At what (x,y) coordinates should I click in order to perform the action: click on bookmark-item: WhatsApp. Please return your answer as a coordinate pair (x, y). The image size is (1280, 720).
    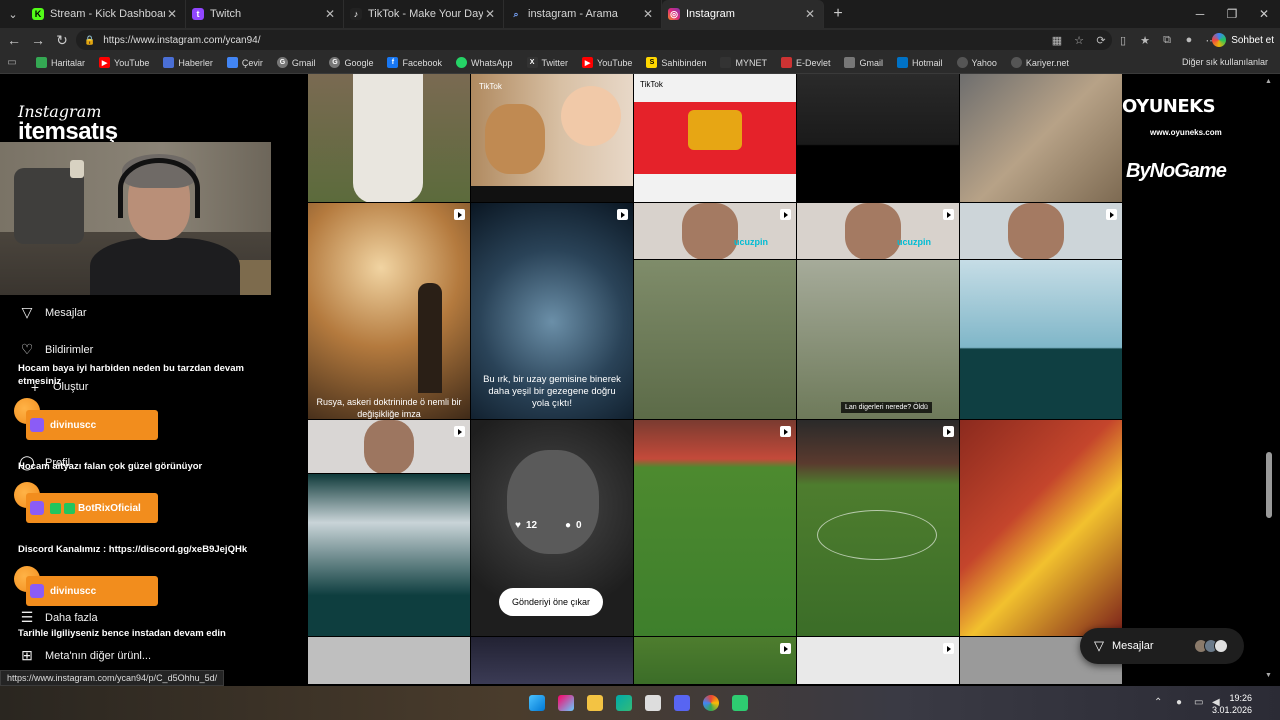
    Looking at the image, I should click on (484, 62).